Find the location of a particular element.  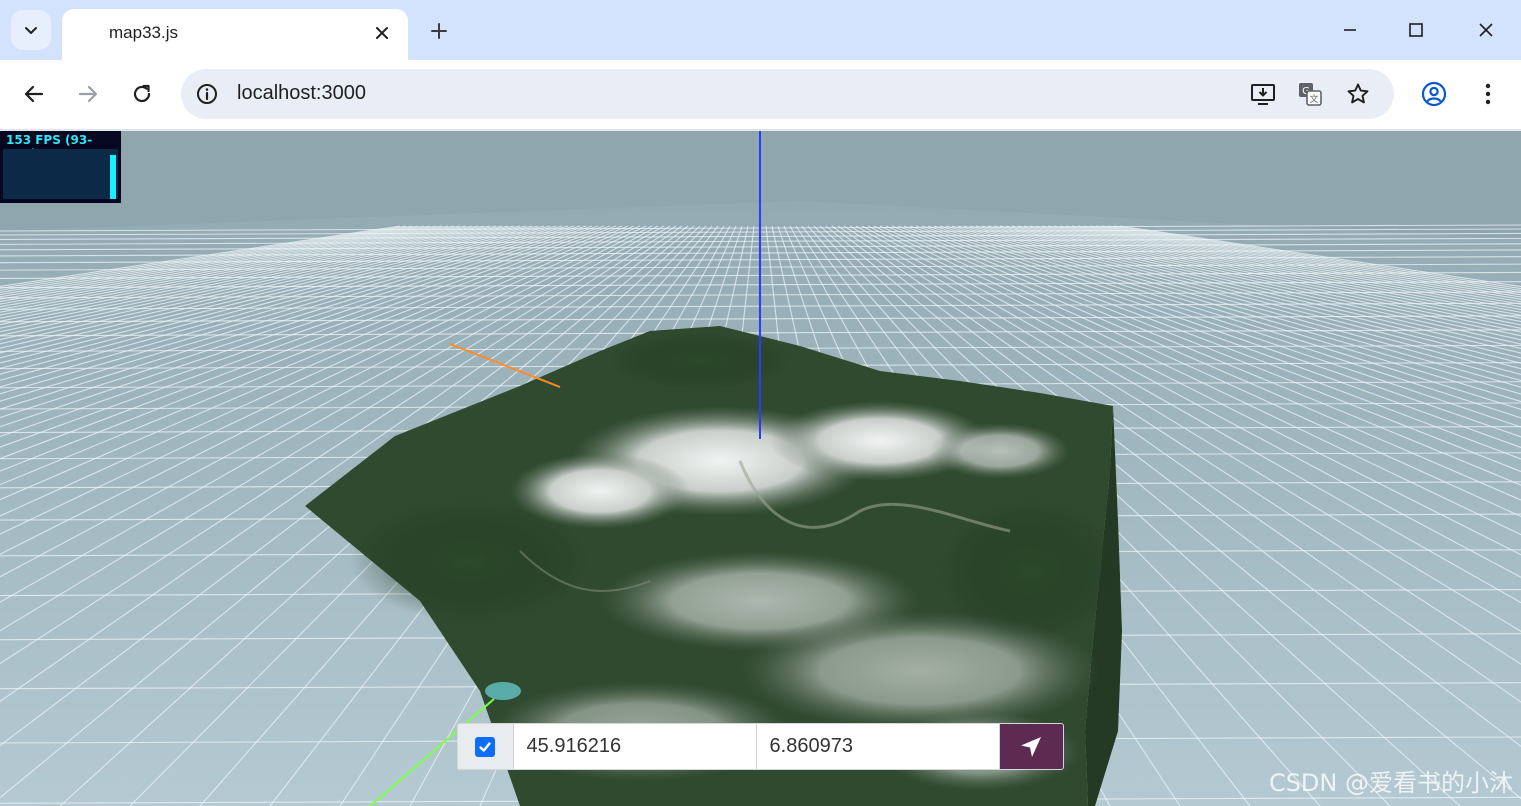

reload-icon is located at coordinates (142, 93).